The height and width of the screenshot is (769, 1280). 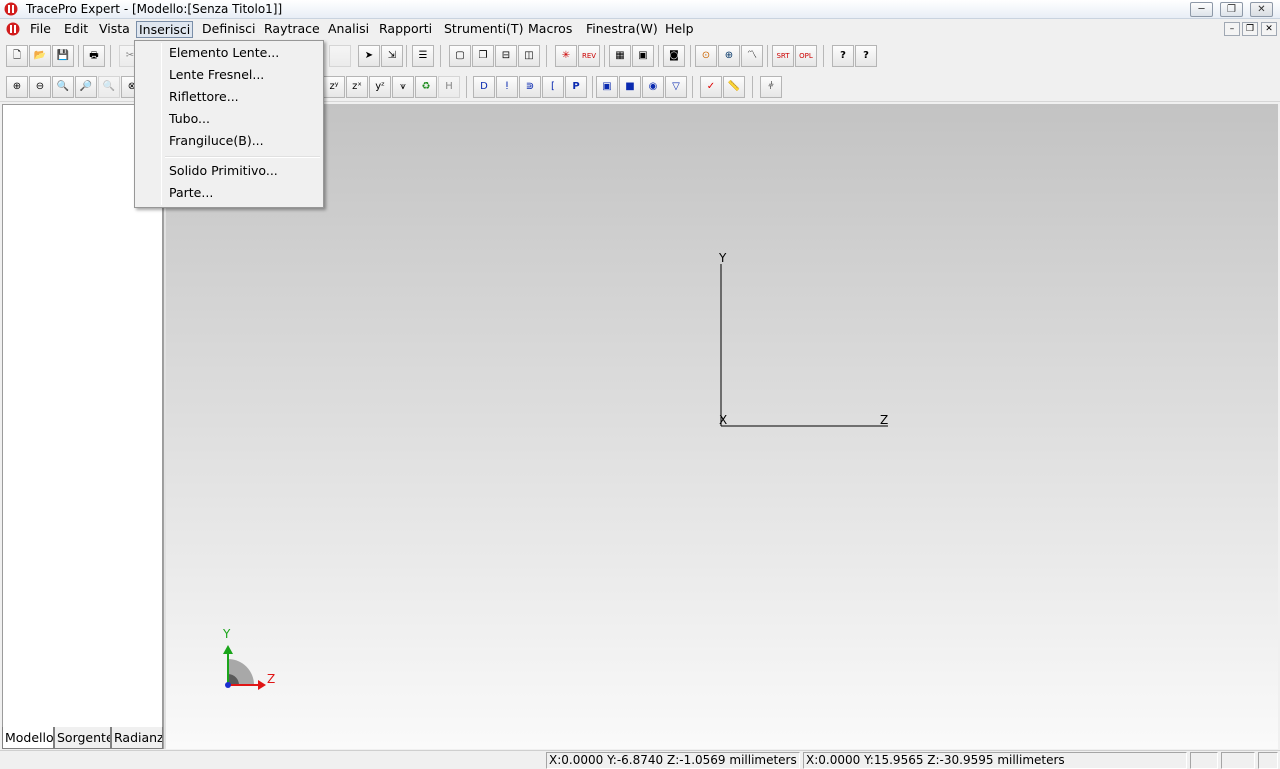 What do you see at coordinates (866, 56) in the screenshot?
I see `context-help-icon: ?` at bounding box center [866, 56].